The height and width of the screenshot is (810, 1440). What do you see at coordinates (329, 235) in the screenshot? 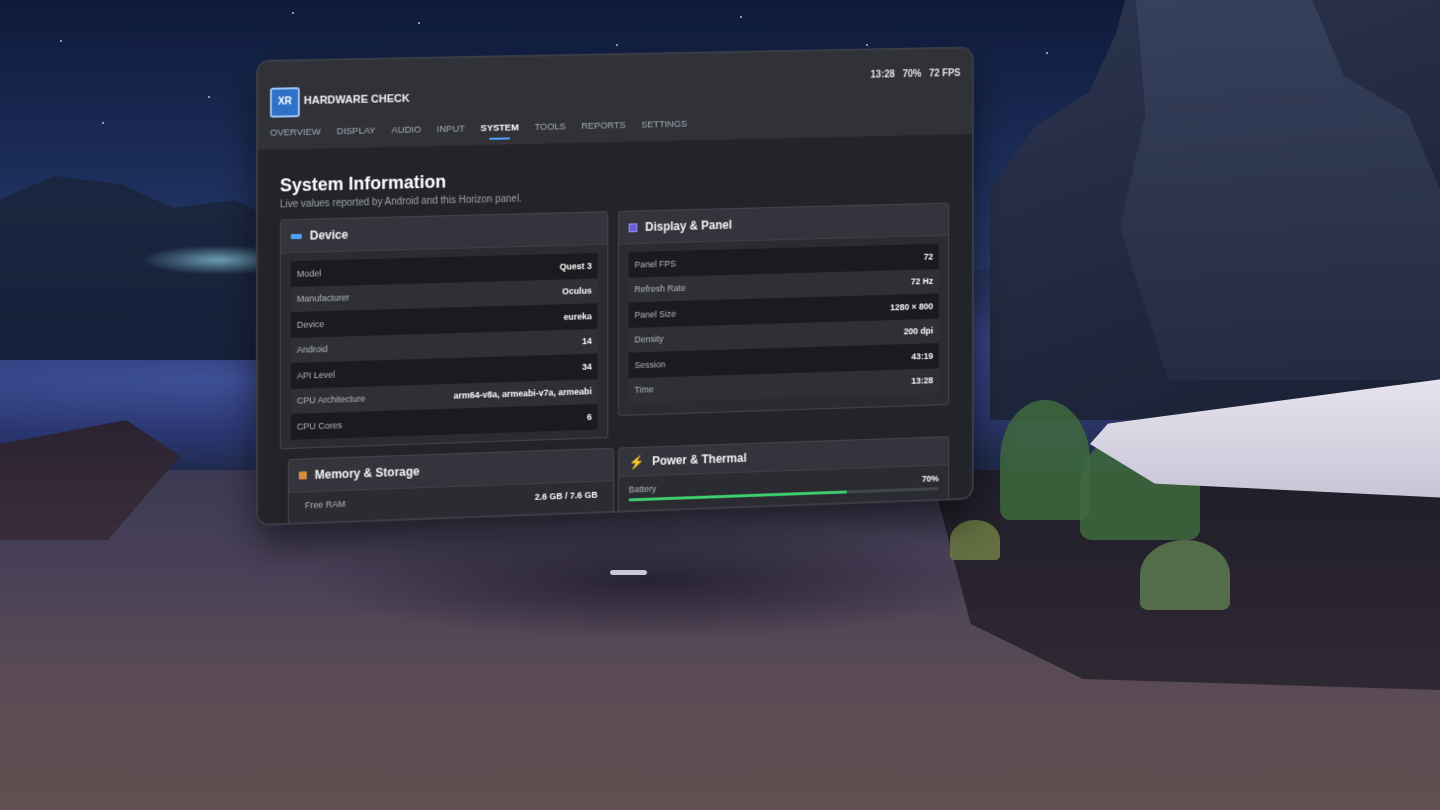
I see `device-card-title: Device` at bounding box center [329, 235].